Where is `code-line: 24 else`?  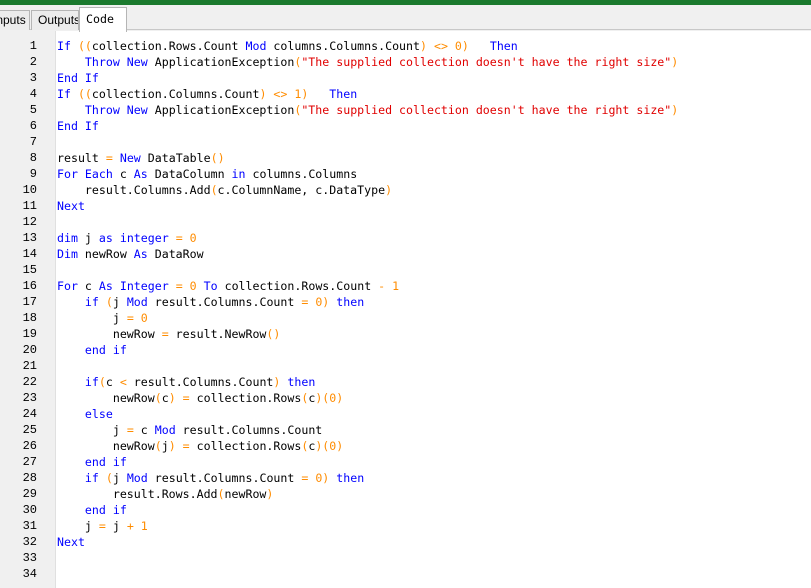
code-line: 24 else is located at coordinates (405, 414).